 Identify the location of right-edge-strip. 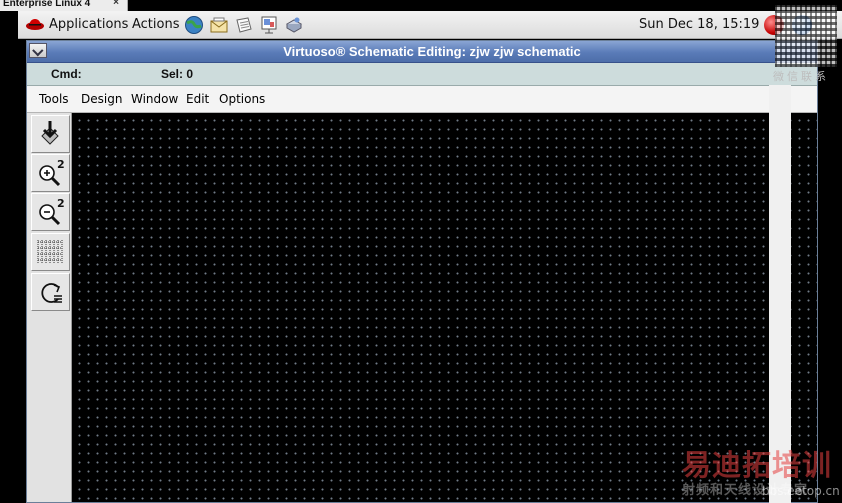
(780, 294).